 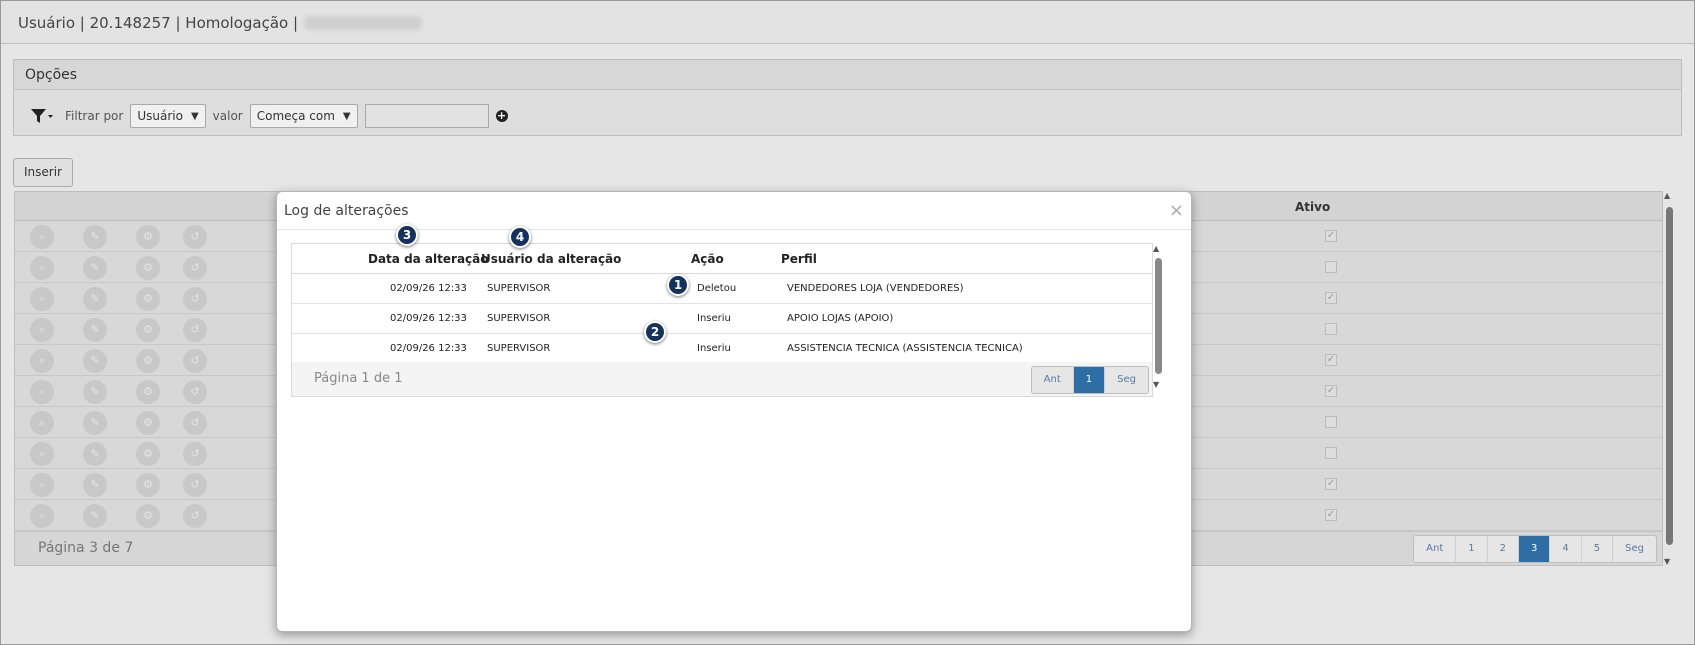 What do you see at coordinates (407, 235) in the screenshot?
I see `annotation-badge-3: 3` at bounding box center [407, 235].